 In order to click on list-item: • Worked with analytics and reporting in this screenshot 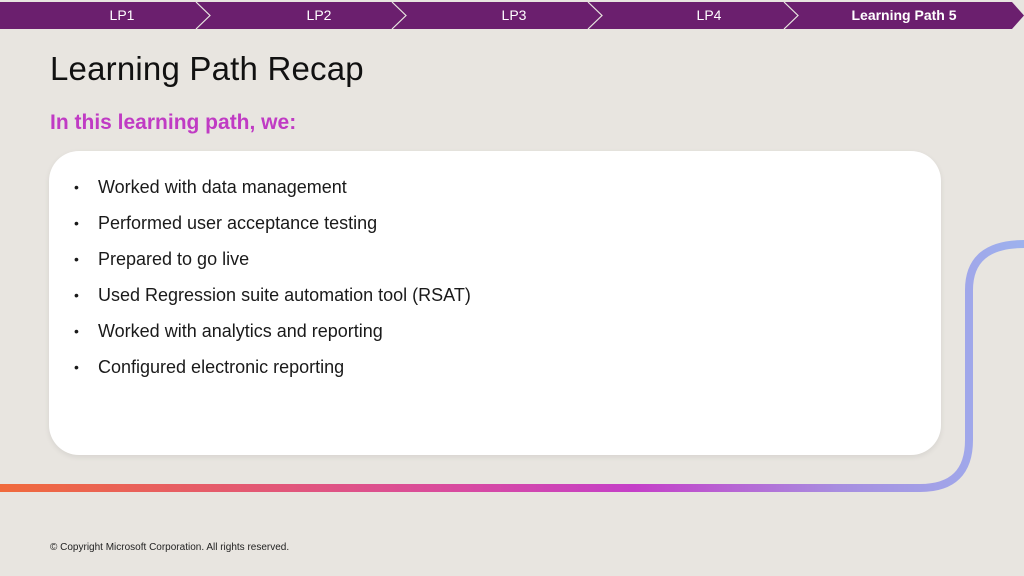, I will do `click(272, 337)`.